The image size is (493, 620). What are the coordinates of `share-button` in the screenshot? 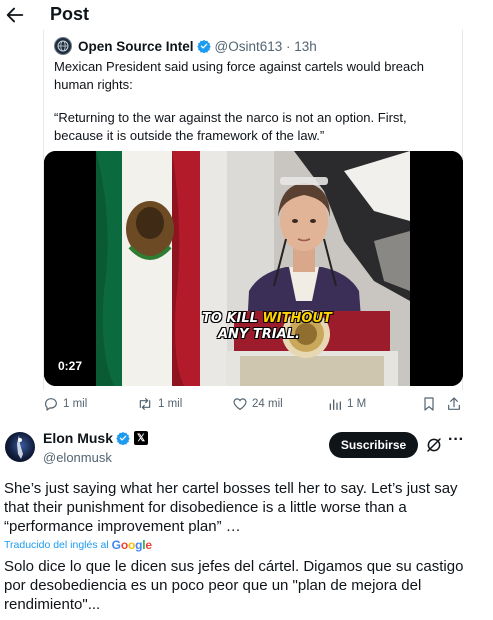 It's located at (456, 404).